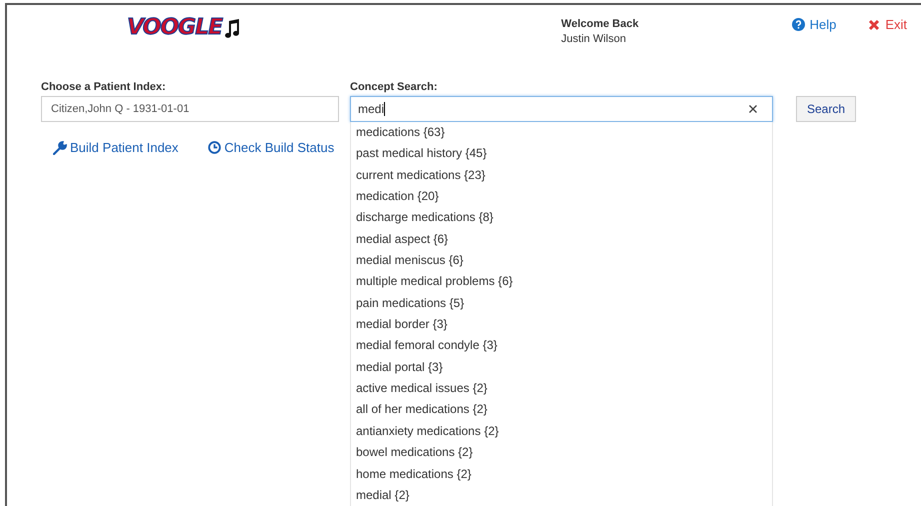 The width and height of the screenshot is (921, 506). Describe the element at coordinates (561, 495) in the screenshot. I see `suggestion-item: medial {2}` at that location.